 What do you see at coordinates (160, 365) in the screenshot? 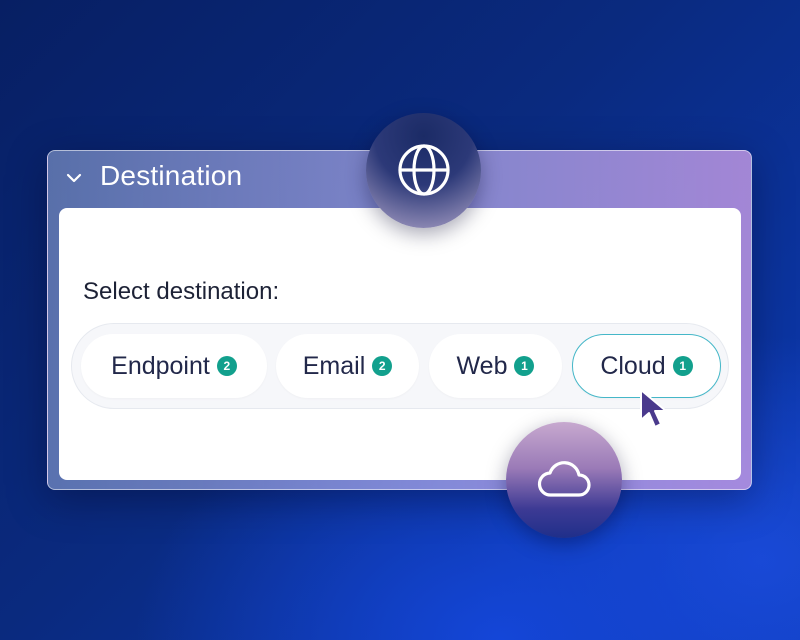
I see `option-label: Endpoint` at bounding box center [160, 365].